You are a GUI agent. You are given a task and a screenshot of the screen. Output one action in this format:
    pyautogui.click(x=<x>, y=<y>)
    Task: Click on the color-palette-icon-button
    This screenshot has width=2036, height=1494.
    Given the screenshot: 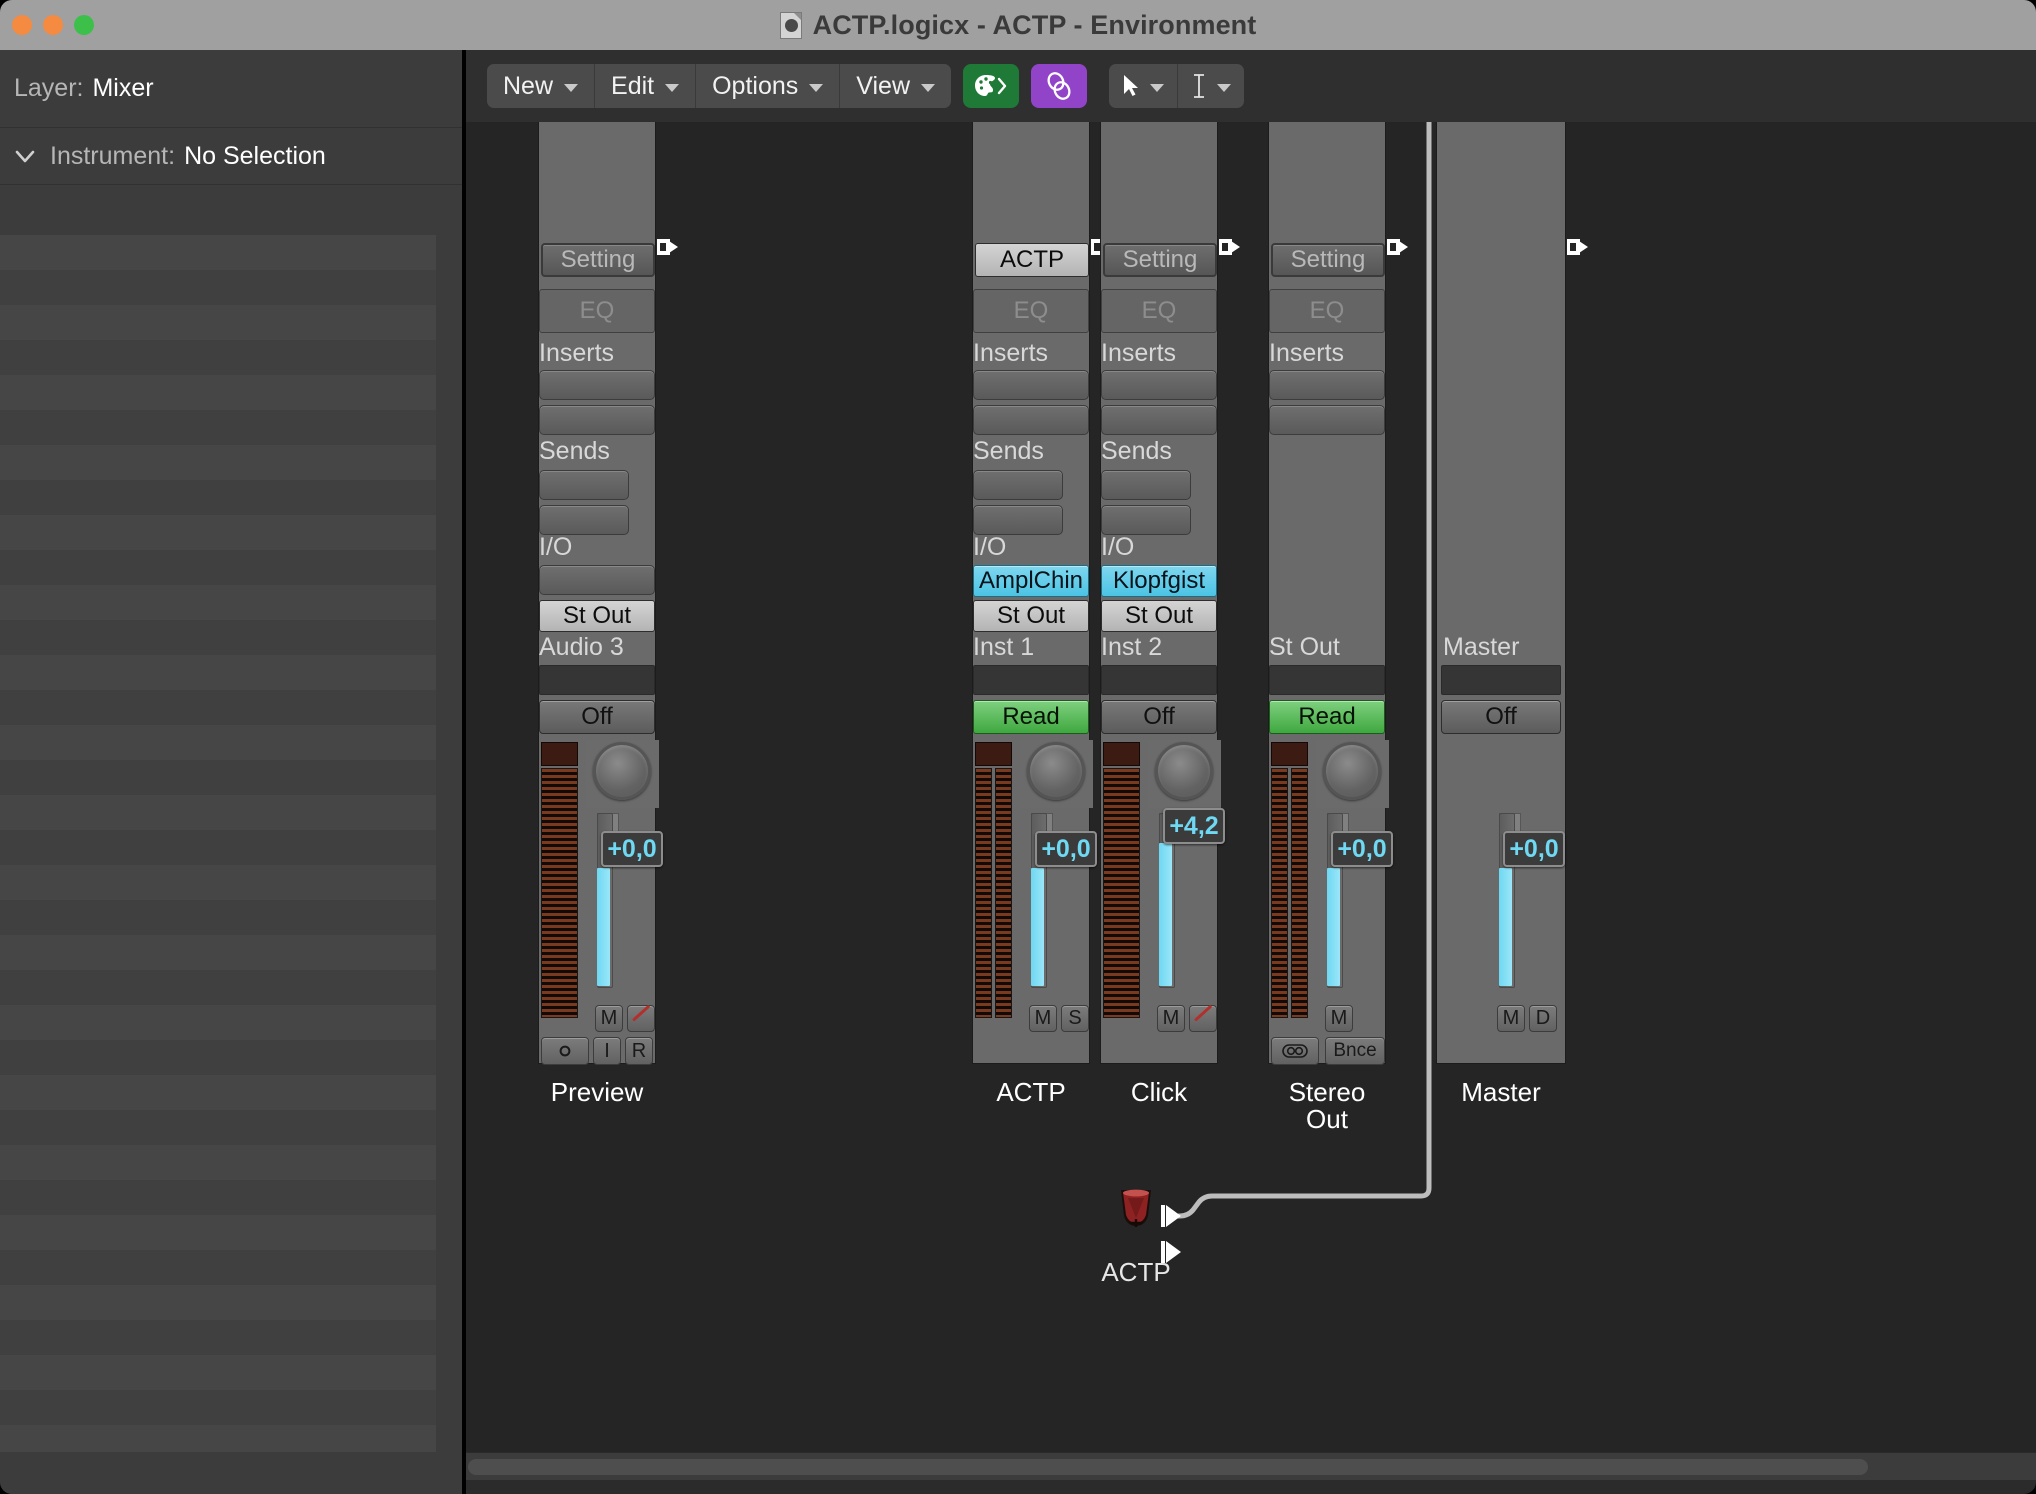 What is the action you would take?
    pyautogui.click(x=991, y=86)
    